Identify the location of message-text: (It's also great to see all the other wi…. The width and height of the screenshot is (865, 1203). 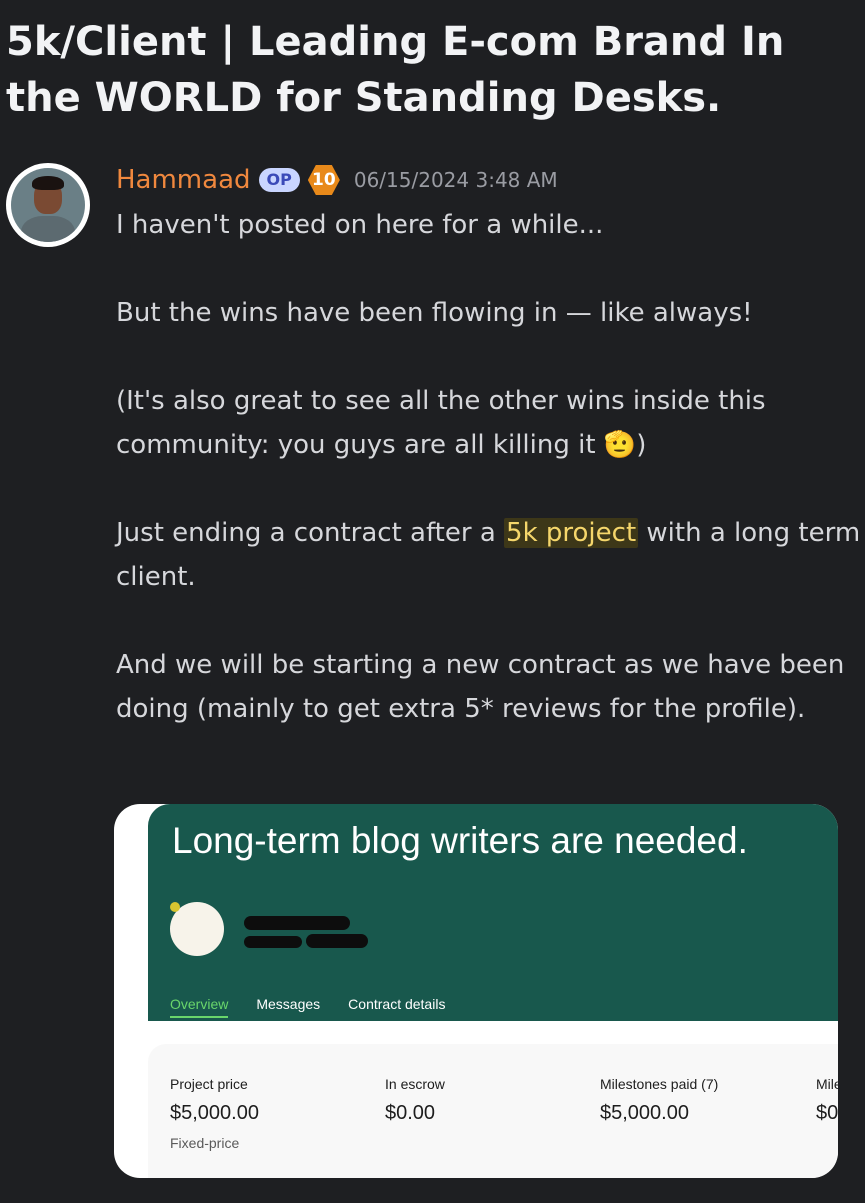
(441, 423).